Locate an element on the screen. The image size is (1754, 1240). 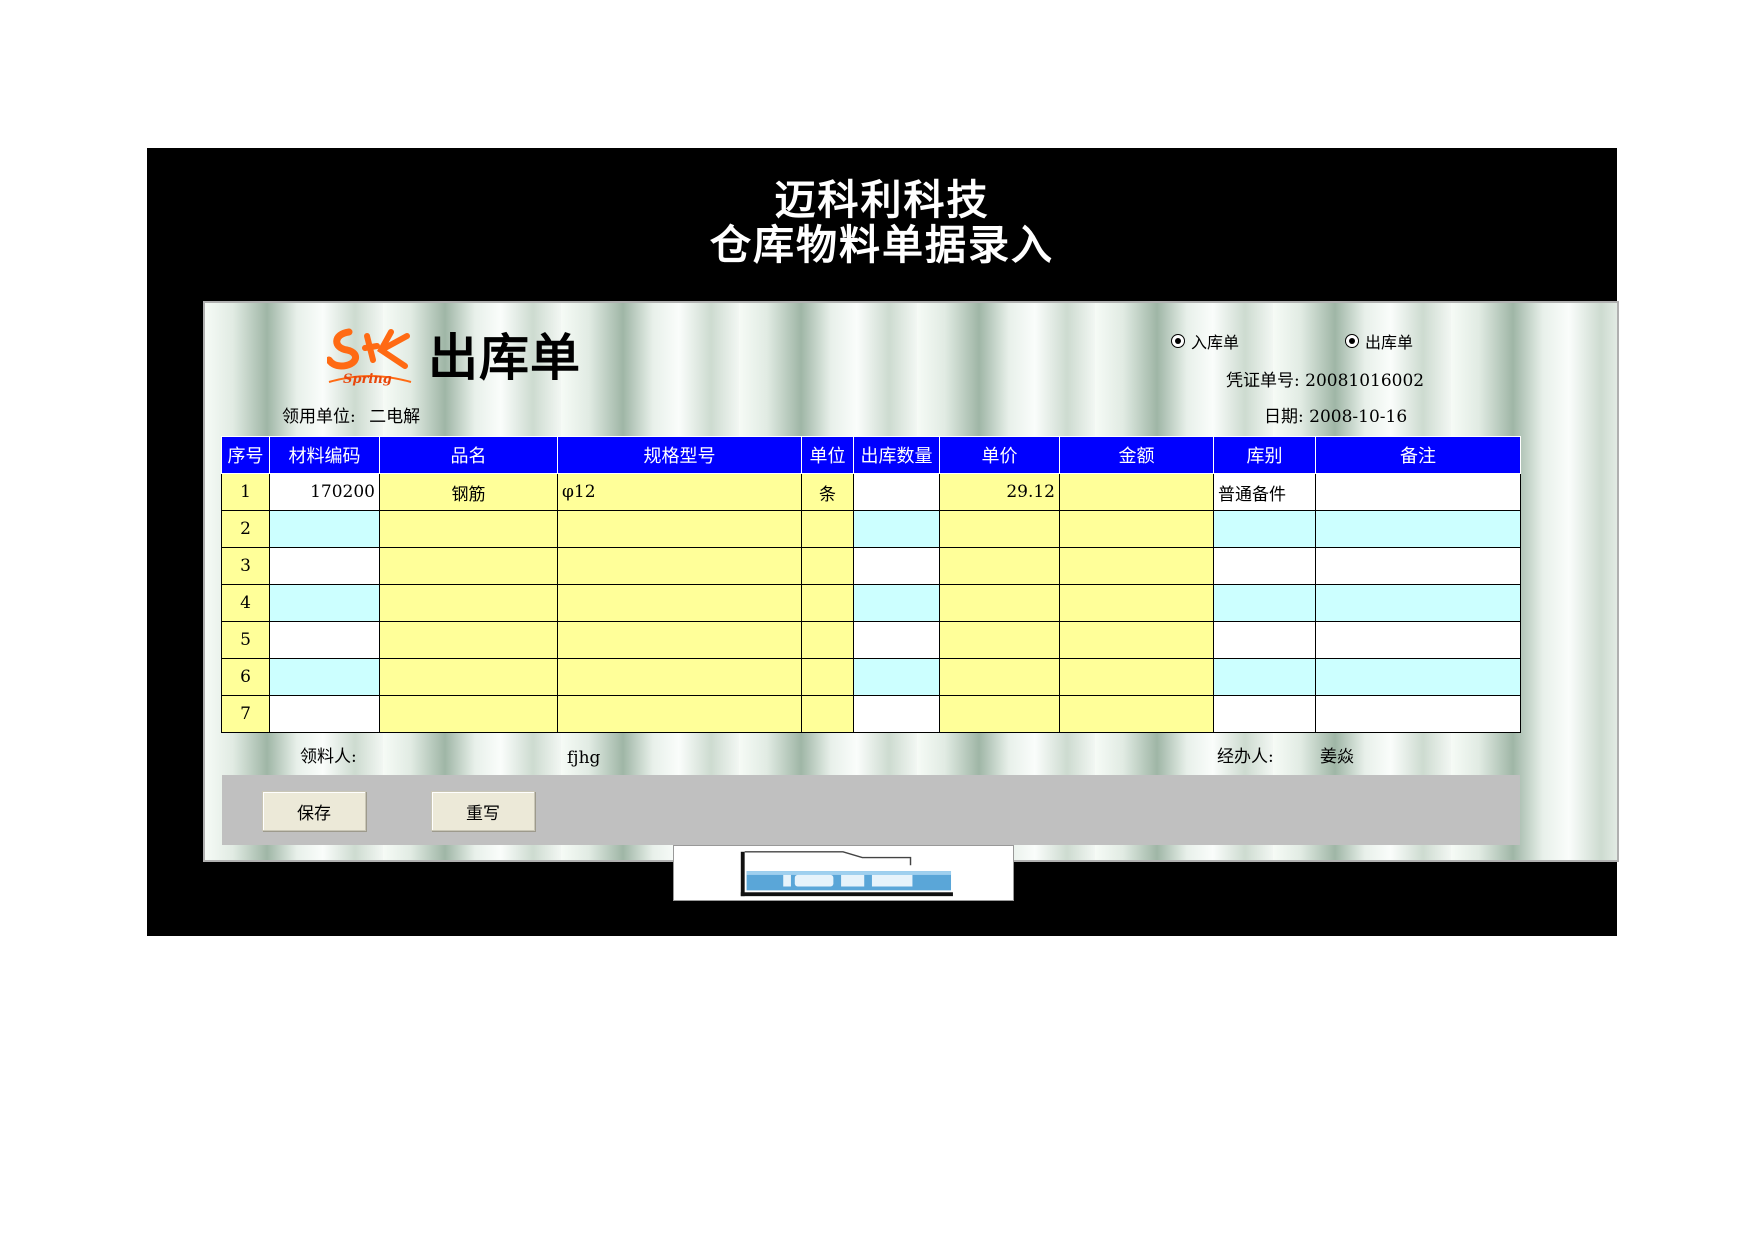
voucher-value: 20081016002 is located at coordinates (1364, 381).